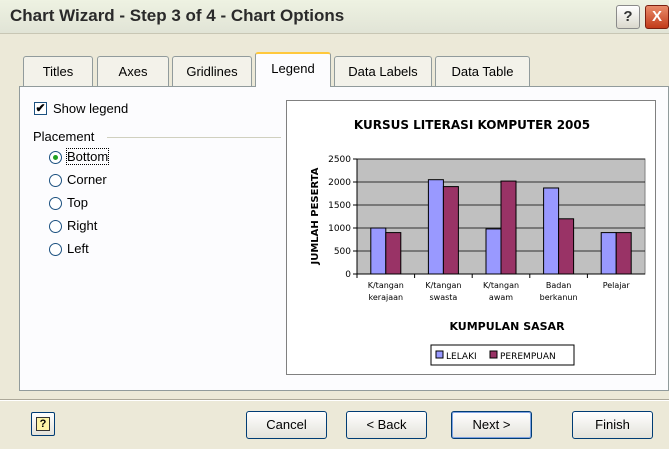 The image size is (669, 449). I want to click on office-assistant-button: ?, so click(43, 424).